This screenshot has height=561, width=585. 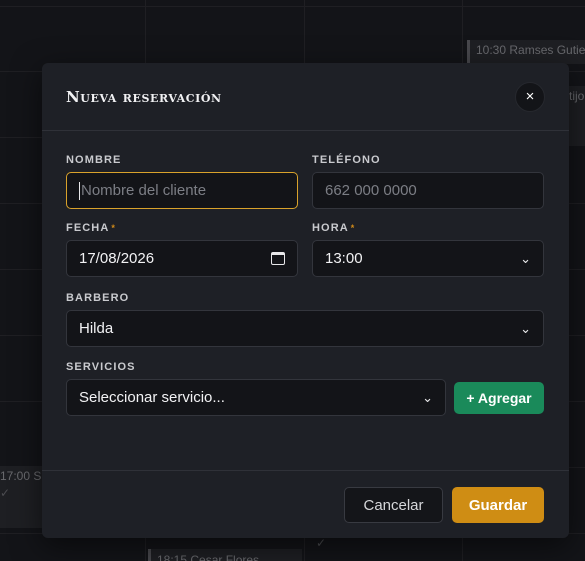 I want to click on close-icon: ×, so click(x=530, y=96).